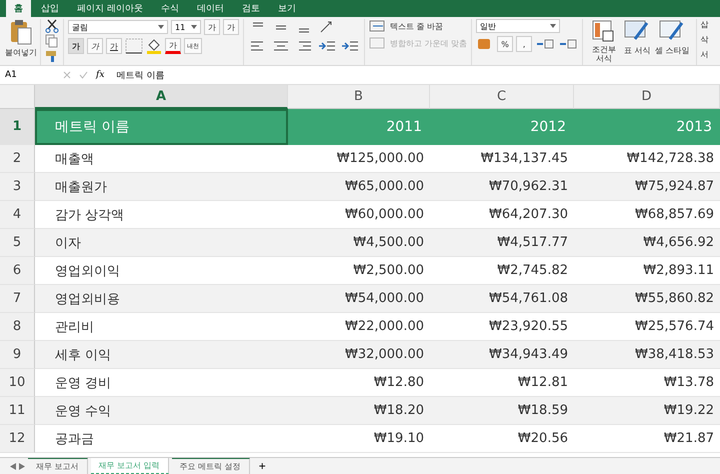 The height and width of the screenshot is (474, 720). Describe the element at coordinates (52, 56) in the screenshot. I see `brush-icon` at that location.